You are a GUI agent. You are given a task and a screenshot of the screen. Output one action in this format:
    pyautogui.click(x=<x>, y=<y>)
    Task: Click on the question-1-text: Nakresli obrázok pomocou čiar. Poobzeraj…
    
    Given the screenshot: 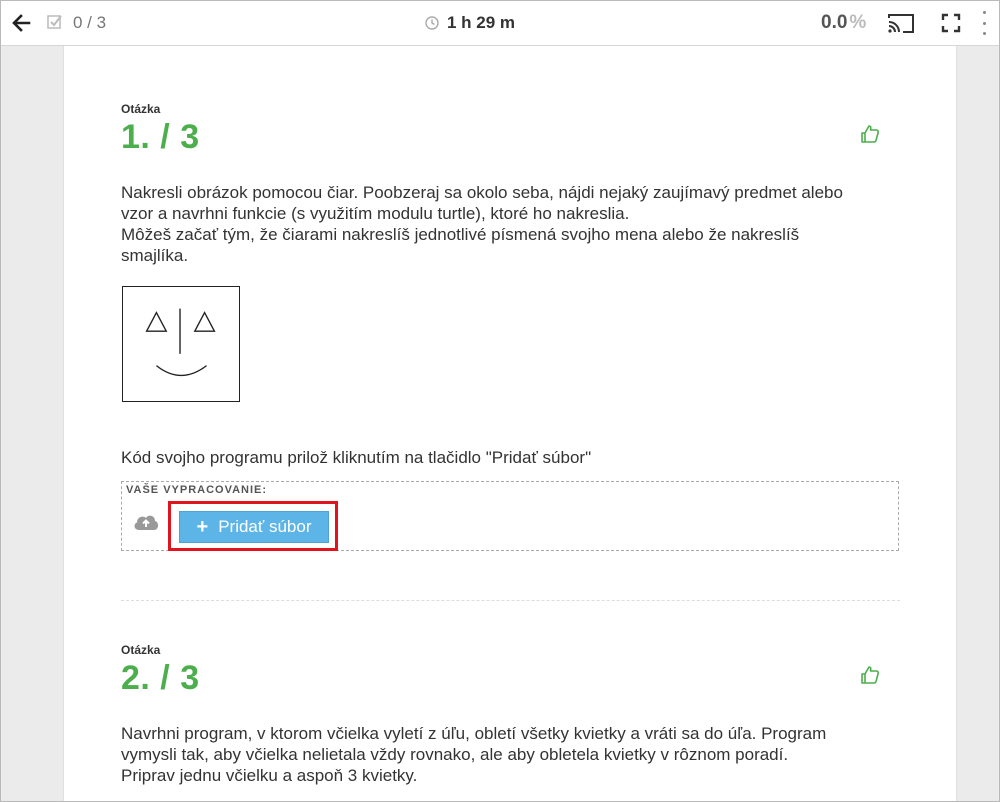 What is the action you would take?
    pyautogui.click(x=510, y=224)
    